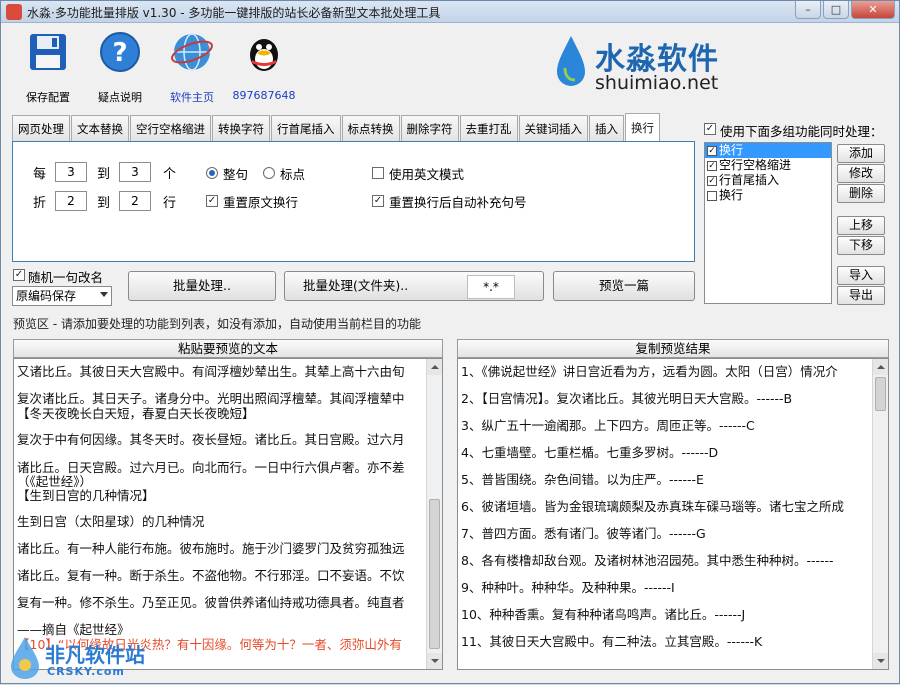  I want to click on fold-max-input: 2, so click(135, 201).